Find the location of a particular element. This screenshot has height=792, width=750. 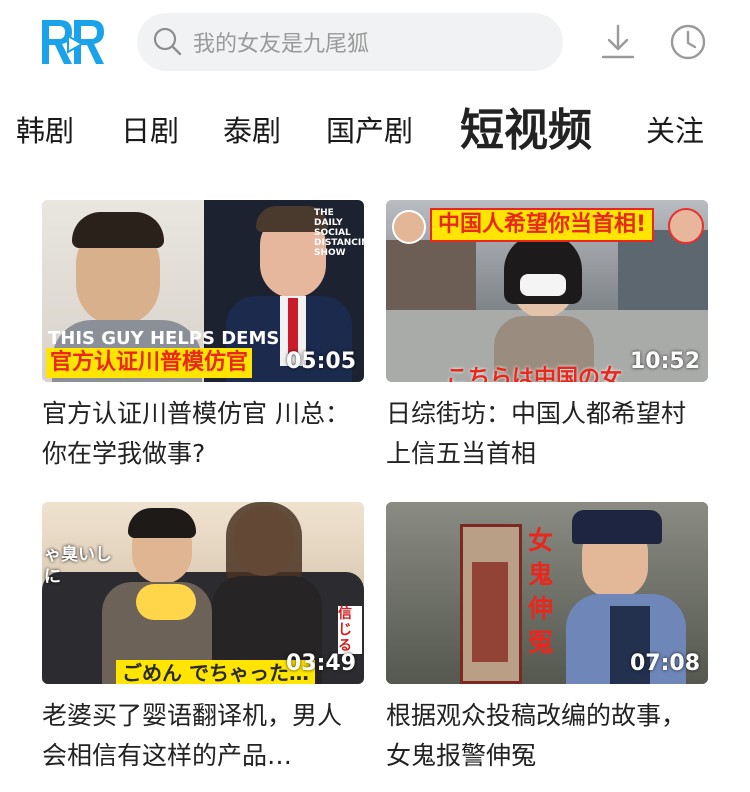

tab-thai-drama: 泰剧 is located at coordinates (252, 129).